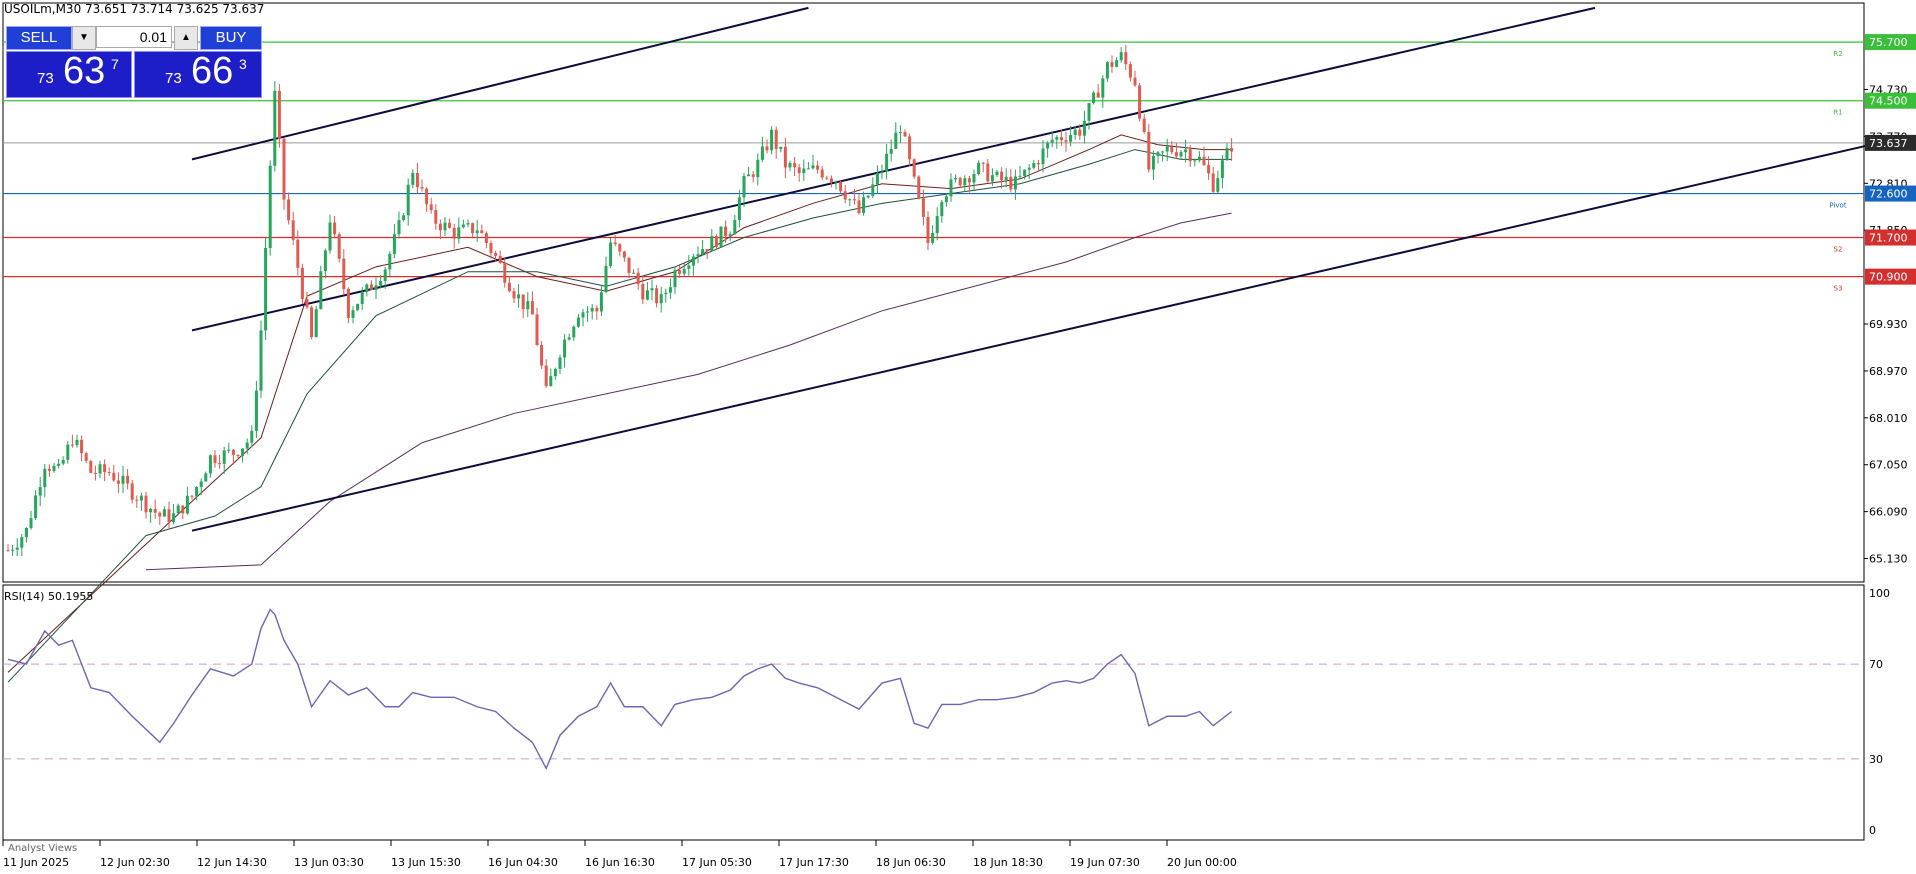 The width and height of the screenshot is (1916, 874). I want to click on level-tag: S3, so click(1838, 289).